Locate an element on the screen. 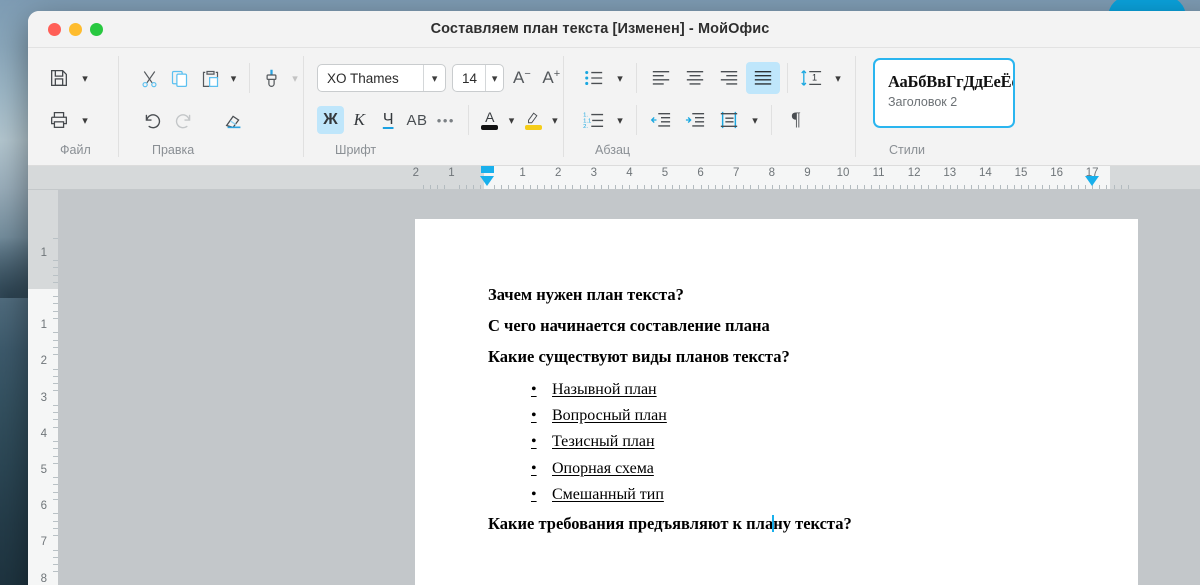 The height and width of the screenshot is (585, 1200). pilcrow-icon: ¶ is located at coordinates (796, 119).